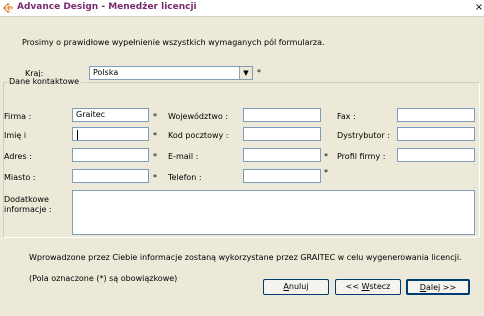 This screenshot has width=484, height=316. I want to click on phone-required-asterisk: *, so click(326, 172).